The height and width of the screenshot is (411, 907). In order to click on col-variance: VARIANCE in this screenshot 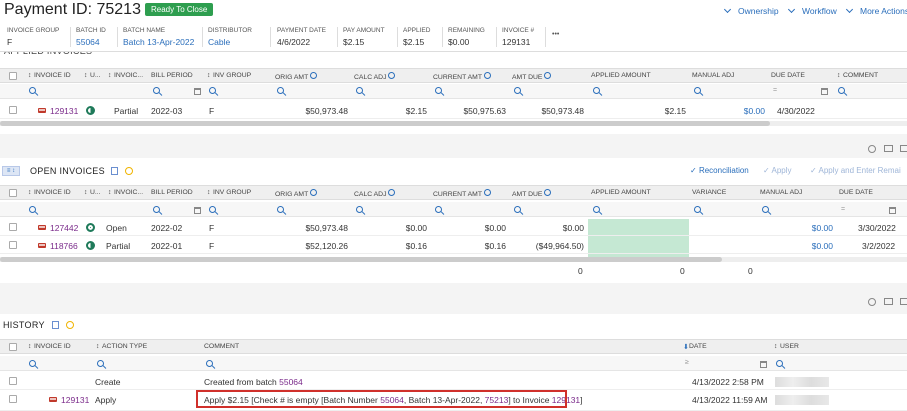, I will do `click(709, 192)`.